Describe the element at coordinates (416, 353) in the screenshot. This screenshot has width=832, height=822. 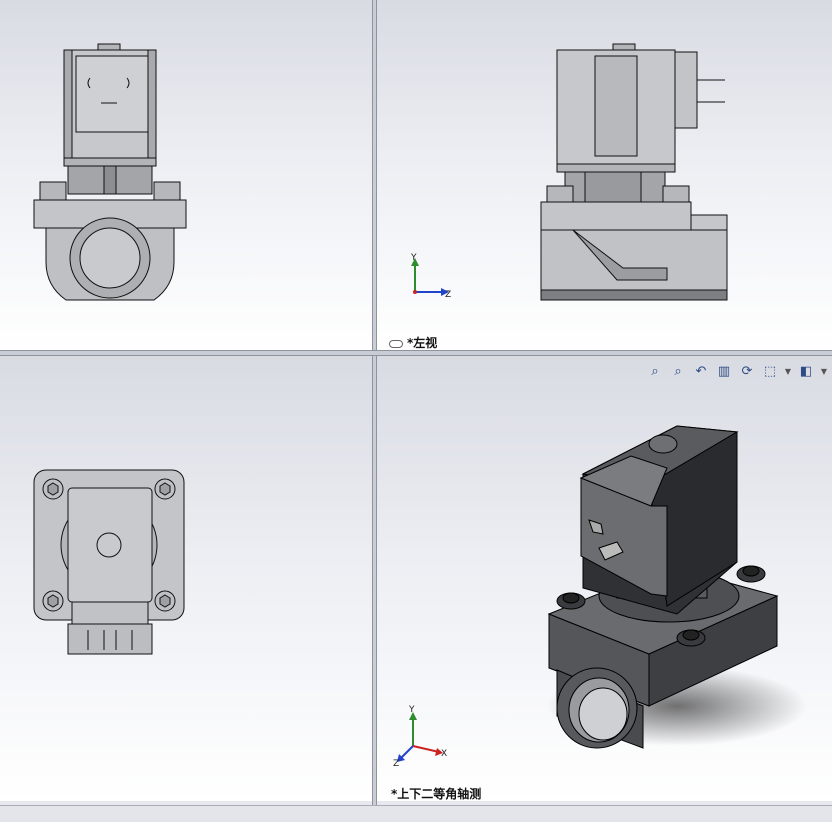
I see `viewport-splitter-horizontal` at that location.